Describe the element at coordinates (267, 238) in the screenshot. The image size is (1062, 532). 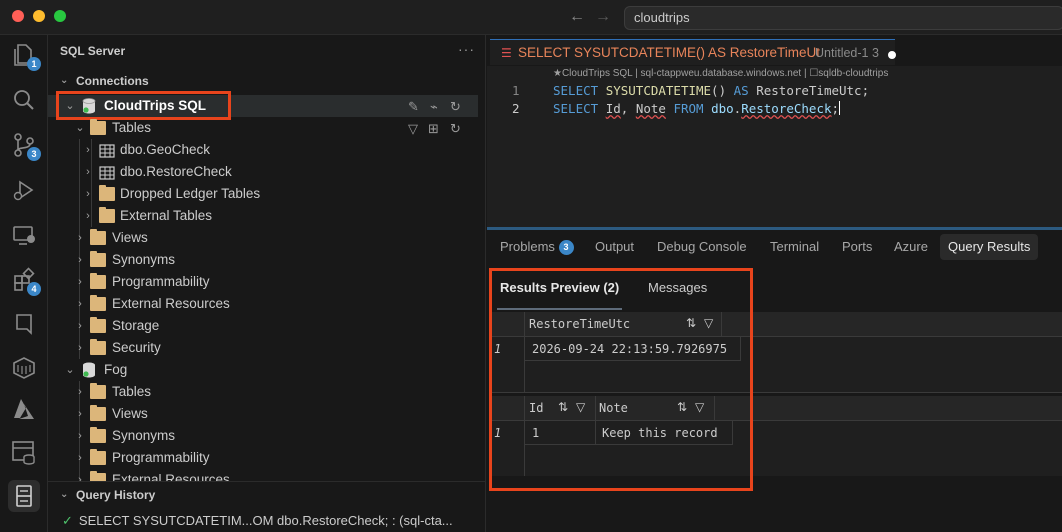
I see `tree-item-views: › Views` at that location.